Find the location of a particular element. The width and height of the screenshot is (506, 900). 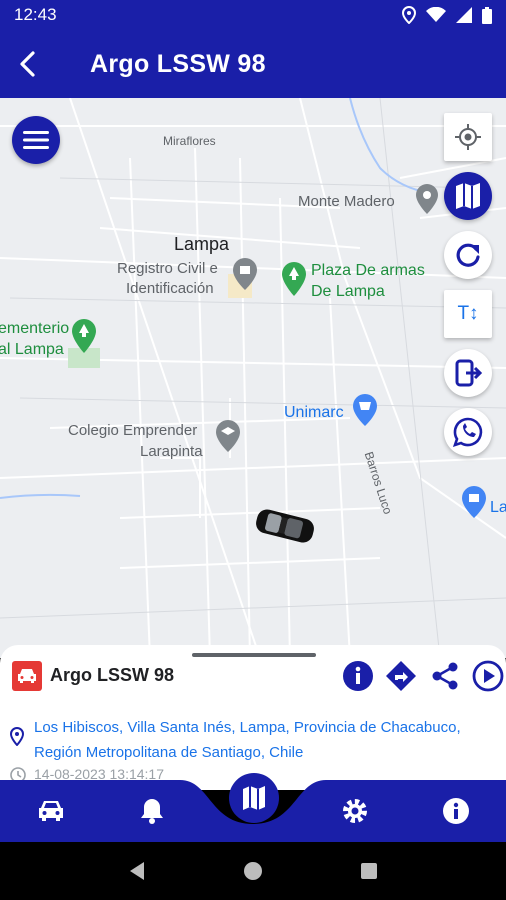

status-bar: 12:43 is located at coordinates (253, 15).